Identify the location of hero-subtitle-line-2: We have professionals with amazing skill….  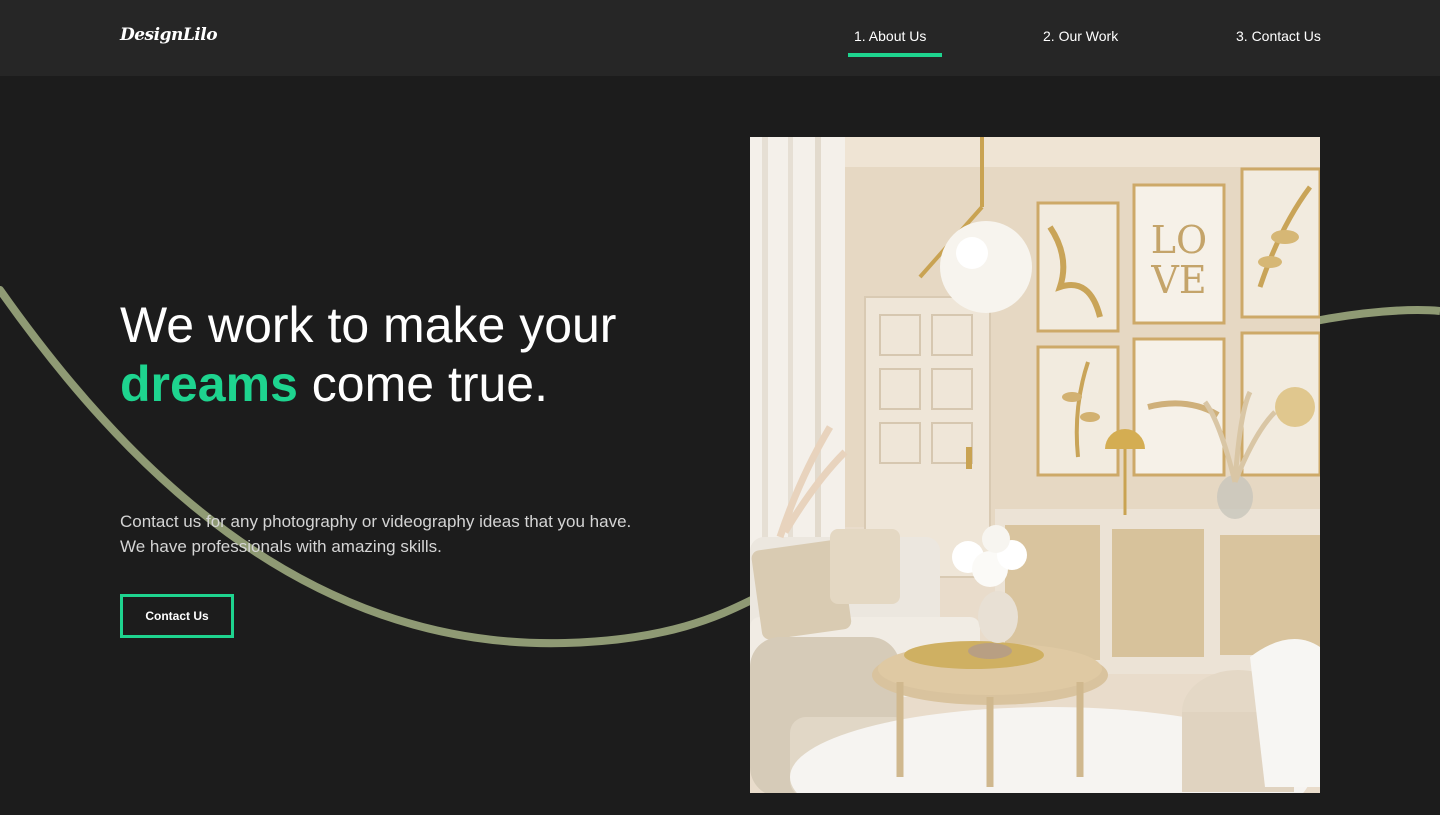
(281, 546).